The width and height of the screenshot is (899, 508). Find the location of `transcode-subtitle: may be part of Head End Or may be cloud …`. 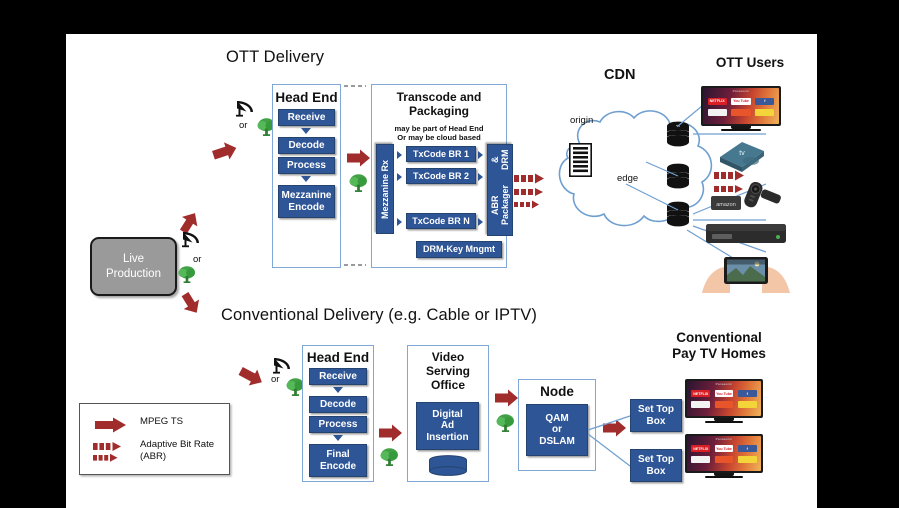

transcode-subtitle: may be part of Head End Or may be cloud … is located at coordinates (439, 133).